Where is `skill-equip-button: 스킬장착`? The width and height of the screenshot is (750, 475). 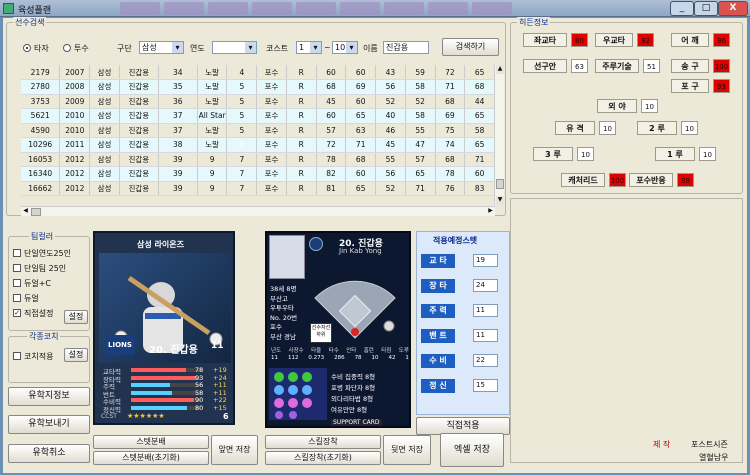 skill-equip-button: 스킬장착 is located at coordinates (323, 442).